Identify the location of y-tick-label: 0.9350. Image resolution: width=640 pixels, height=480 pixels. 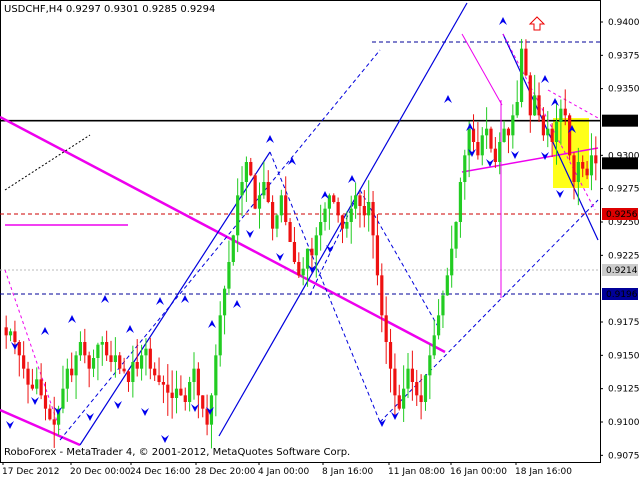
(624, 90).